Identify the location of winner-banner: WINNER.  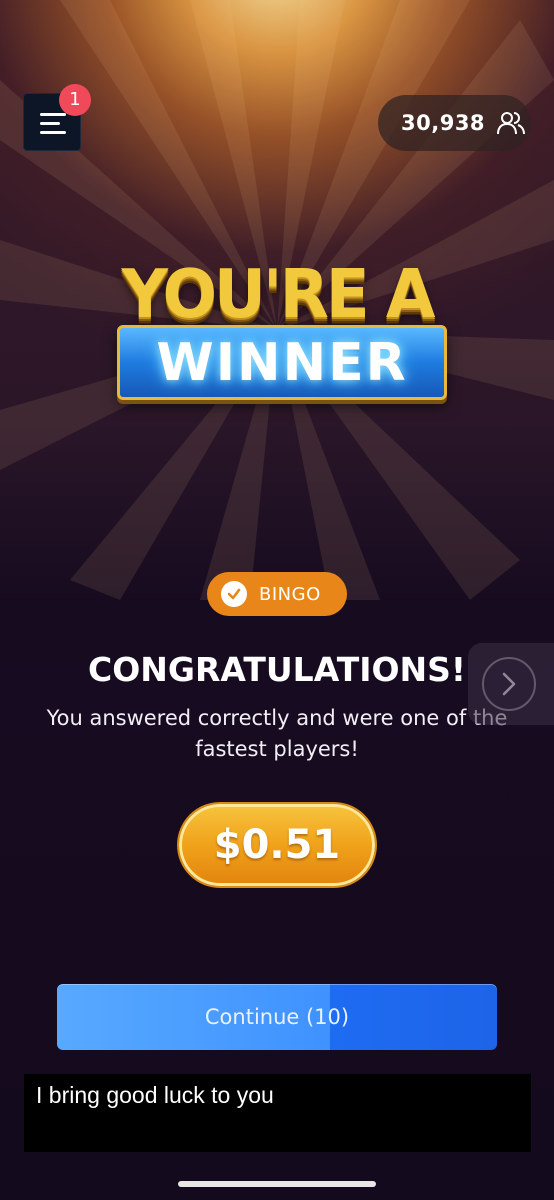
(282, 362).